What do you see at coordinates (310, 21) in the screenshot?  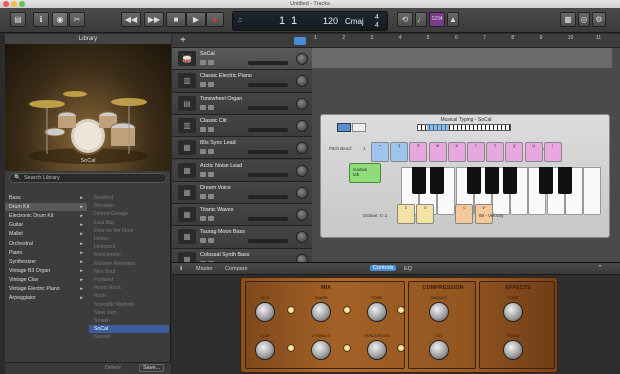 I see `lcd-display: ♫ 1 1 120 Cmaj 4 4` at bounding box center [310, 21].